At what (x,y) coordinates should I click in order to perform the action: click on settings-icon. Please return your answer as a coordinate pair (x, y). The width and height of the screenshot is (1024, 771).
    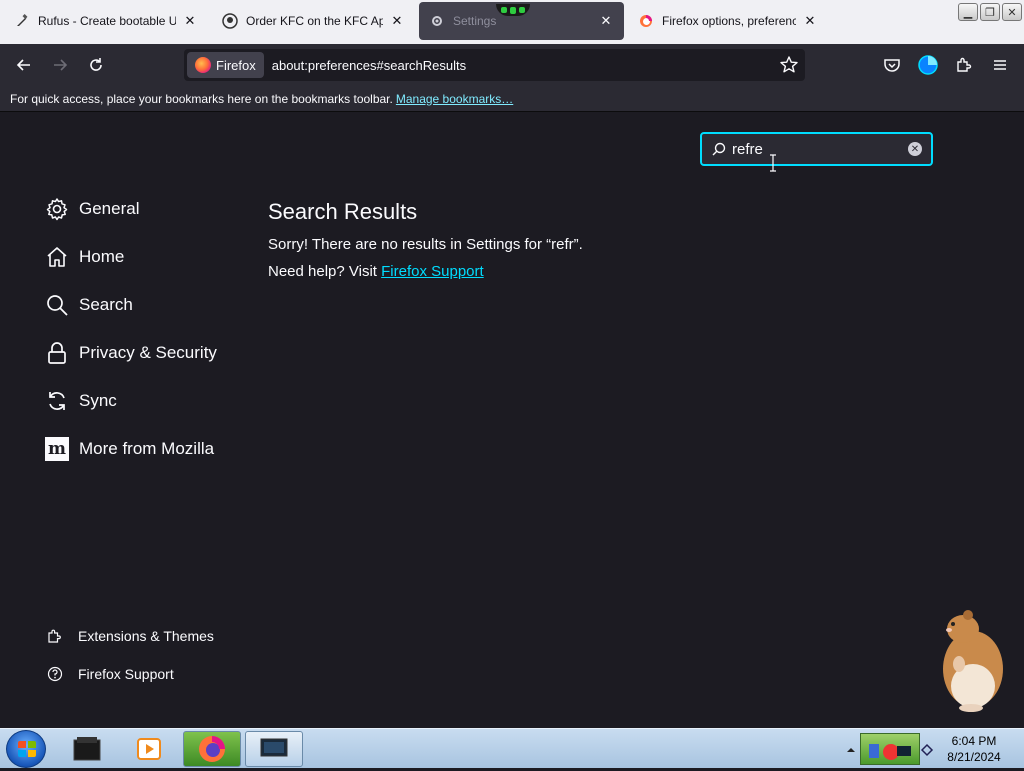
    Looking at the image, I should click on (437, 21).